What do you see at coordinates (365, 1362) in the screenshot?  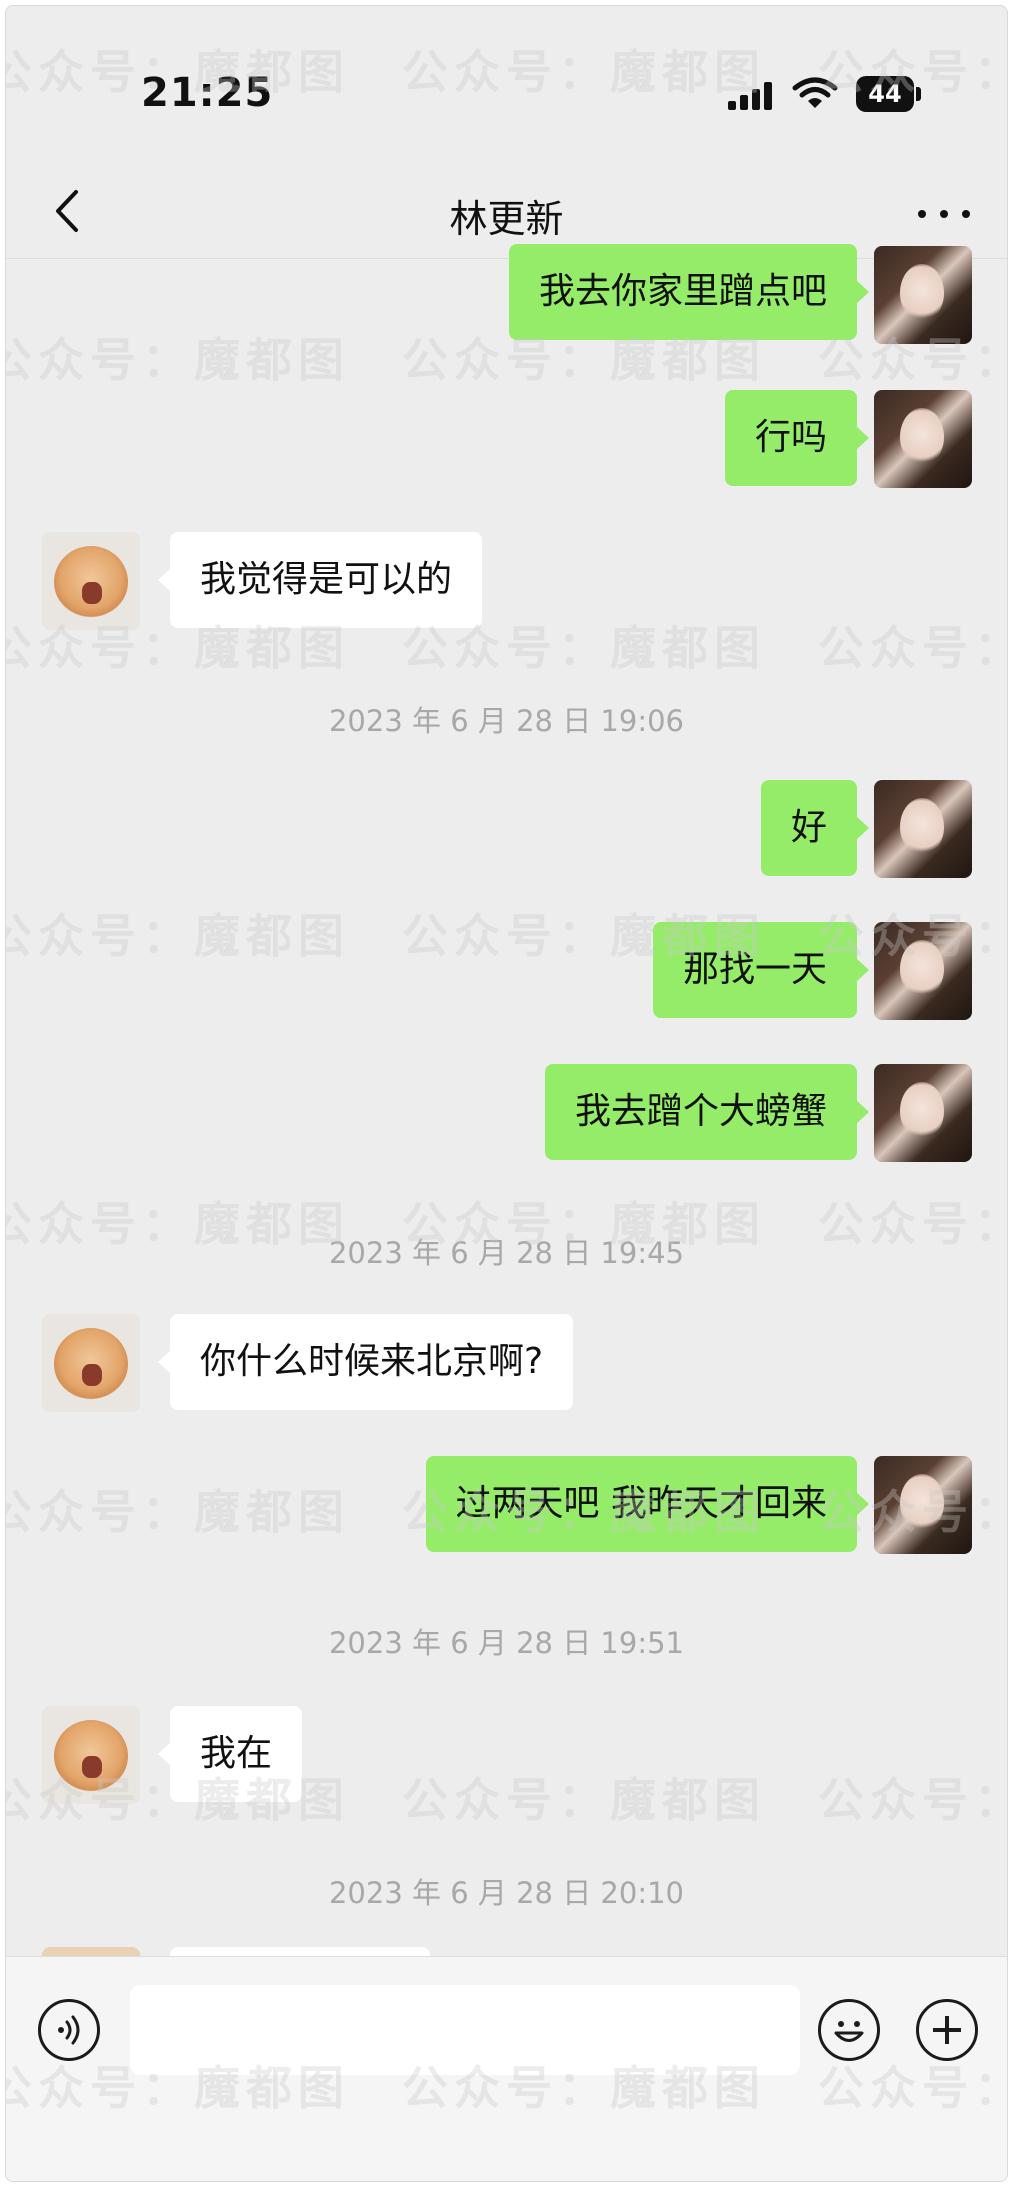 I see `message-bubble-incoming: 你什么时候来北京啊?` at bounding box center [365, 1362].